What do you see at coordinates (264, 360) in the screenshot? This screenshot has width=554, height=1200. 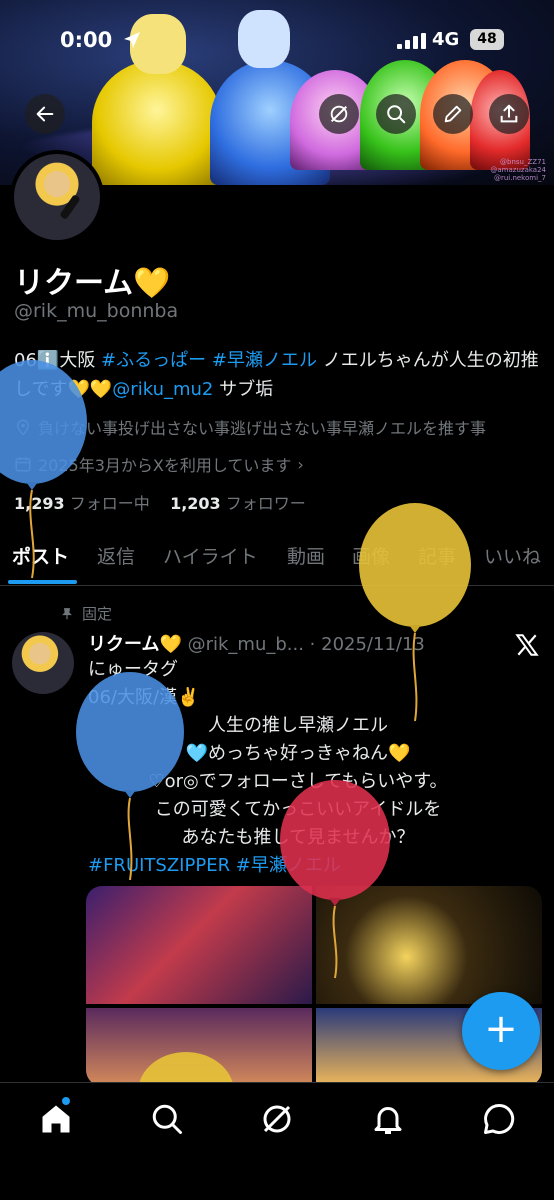 I see `bio-hashtag-noel: #早瀬ノエル` at bounding box center [264, 360].